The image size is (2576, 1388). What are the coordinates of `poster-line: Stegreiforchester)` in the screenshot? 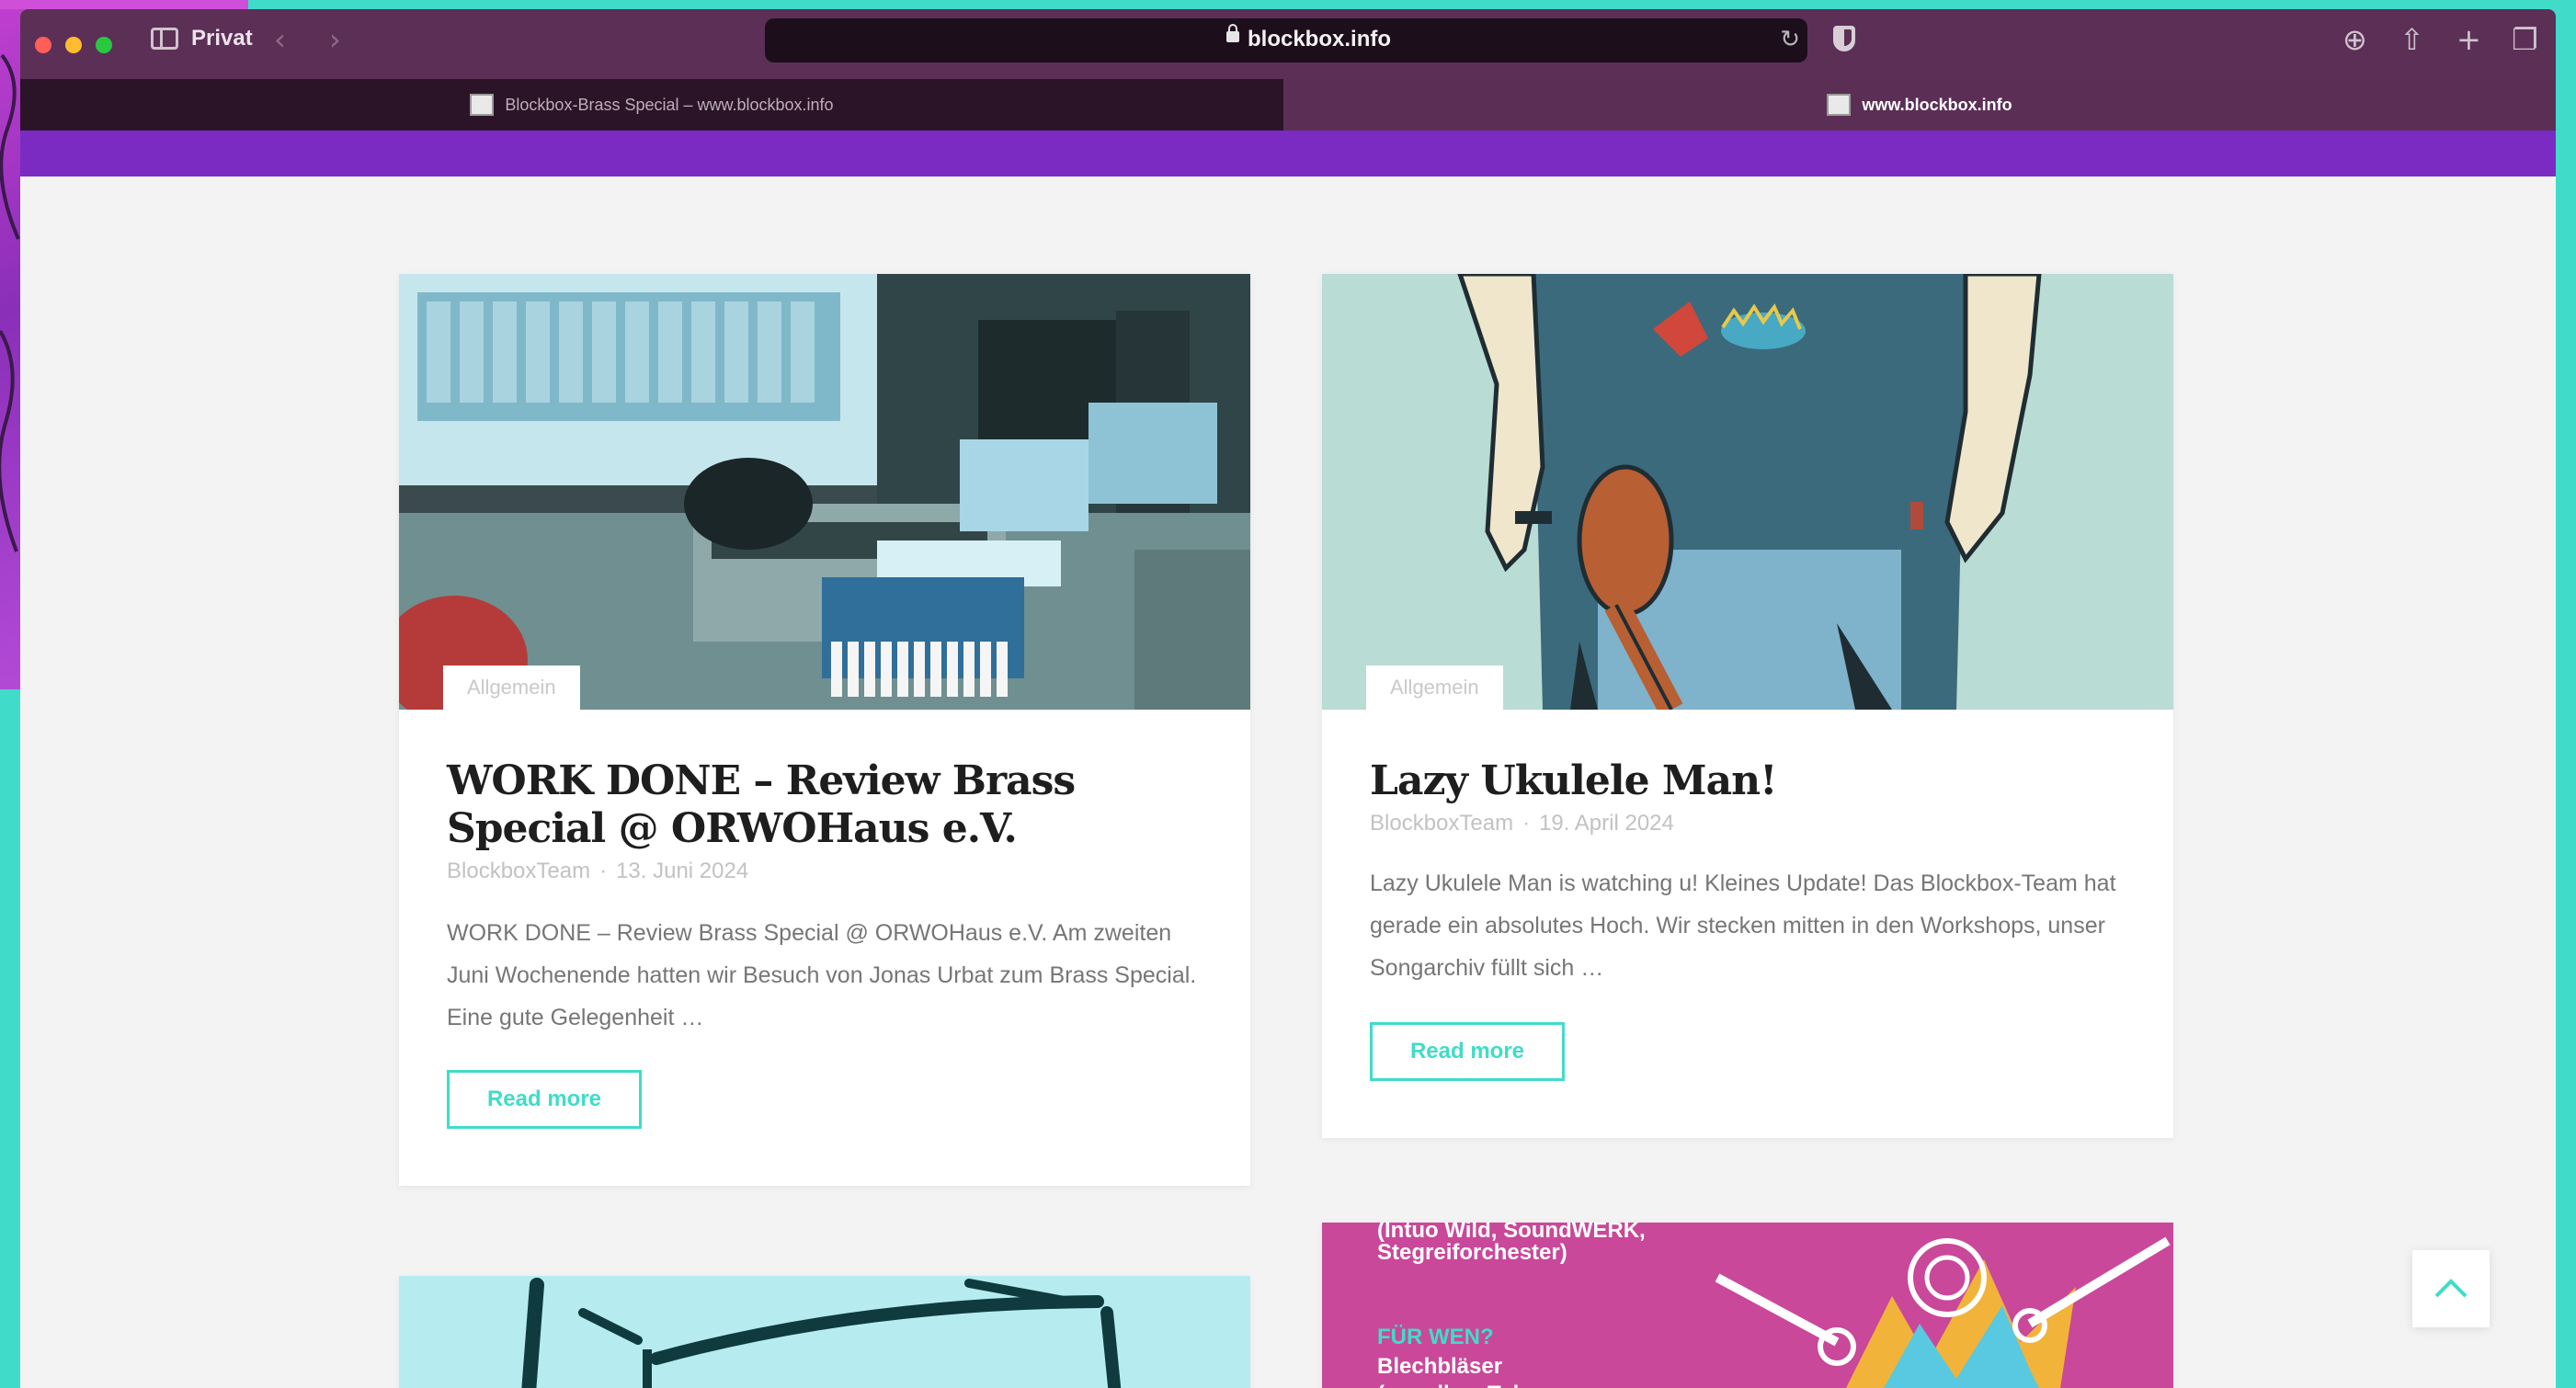 It's located at (1472, 1252).